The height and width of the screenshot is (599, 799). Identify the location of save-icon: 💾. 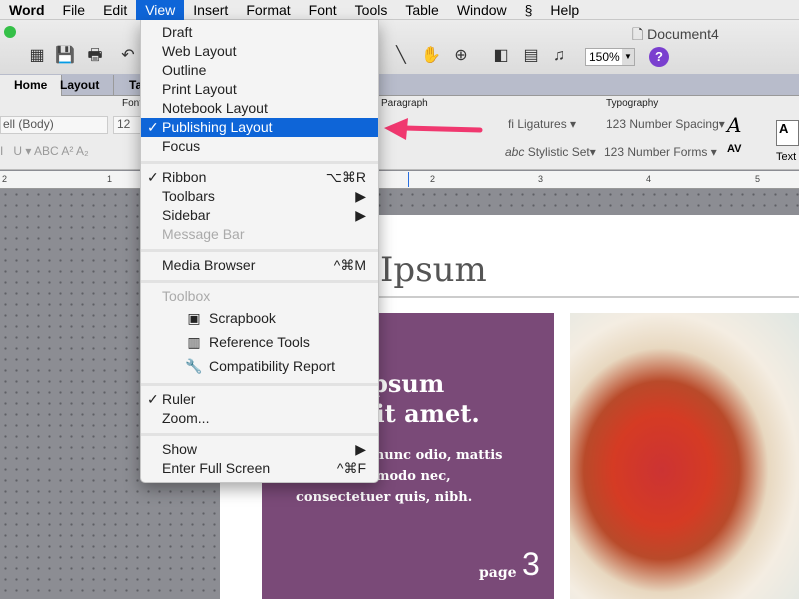
(65, 56).